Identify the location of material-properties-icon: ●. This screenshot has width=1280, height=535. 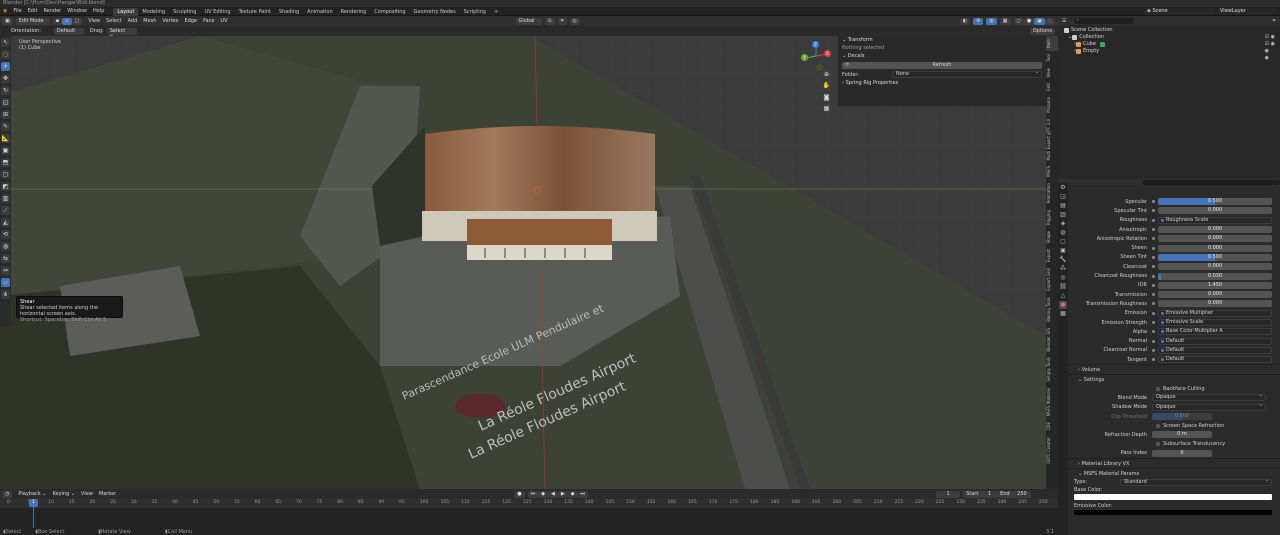
(1063, 305).